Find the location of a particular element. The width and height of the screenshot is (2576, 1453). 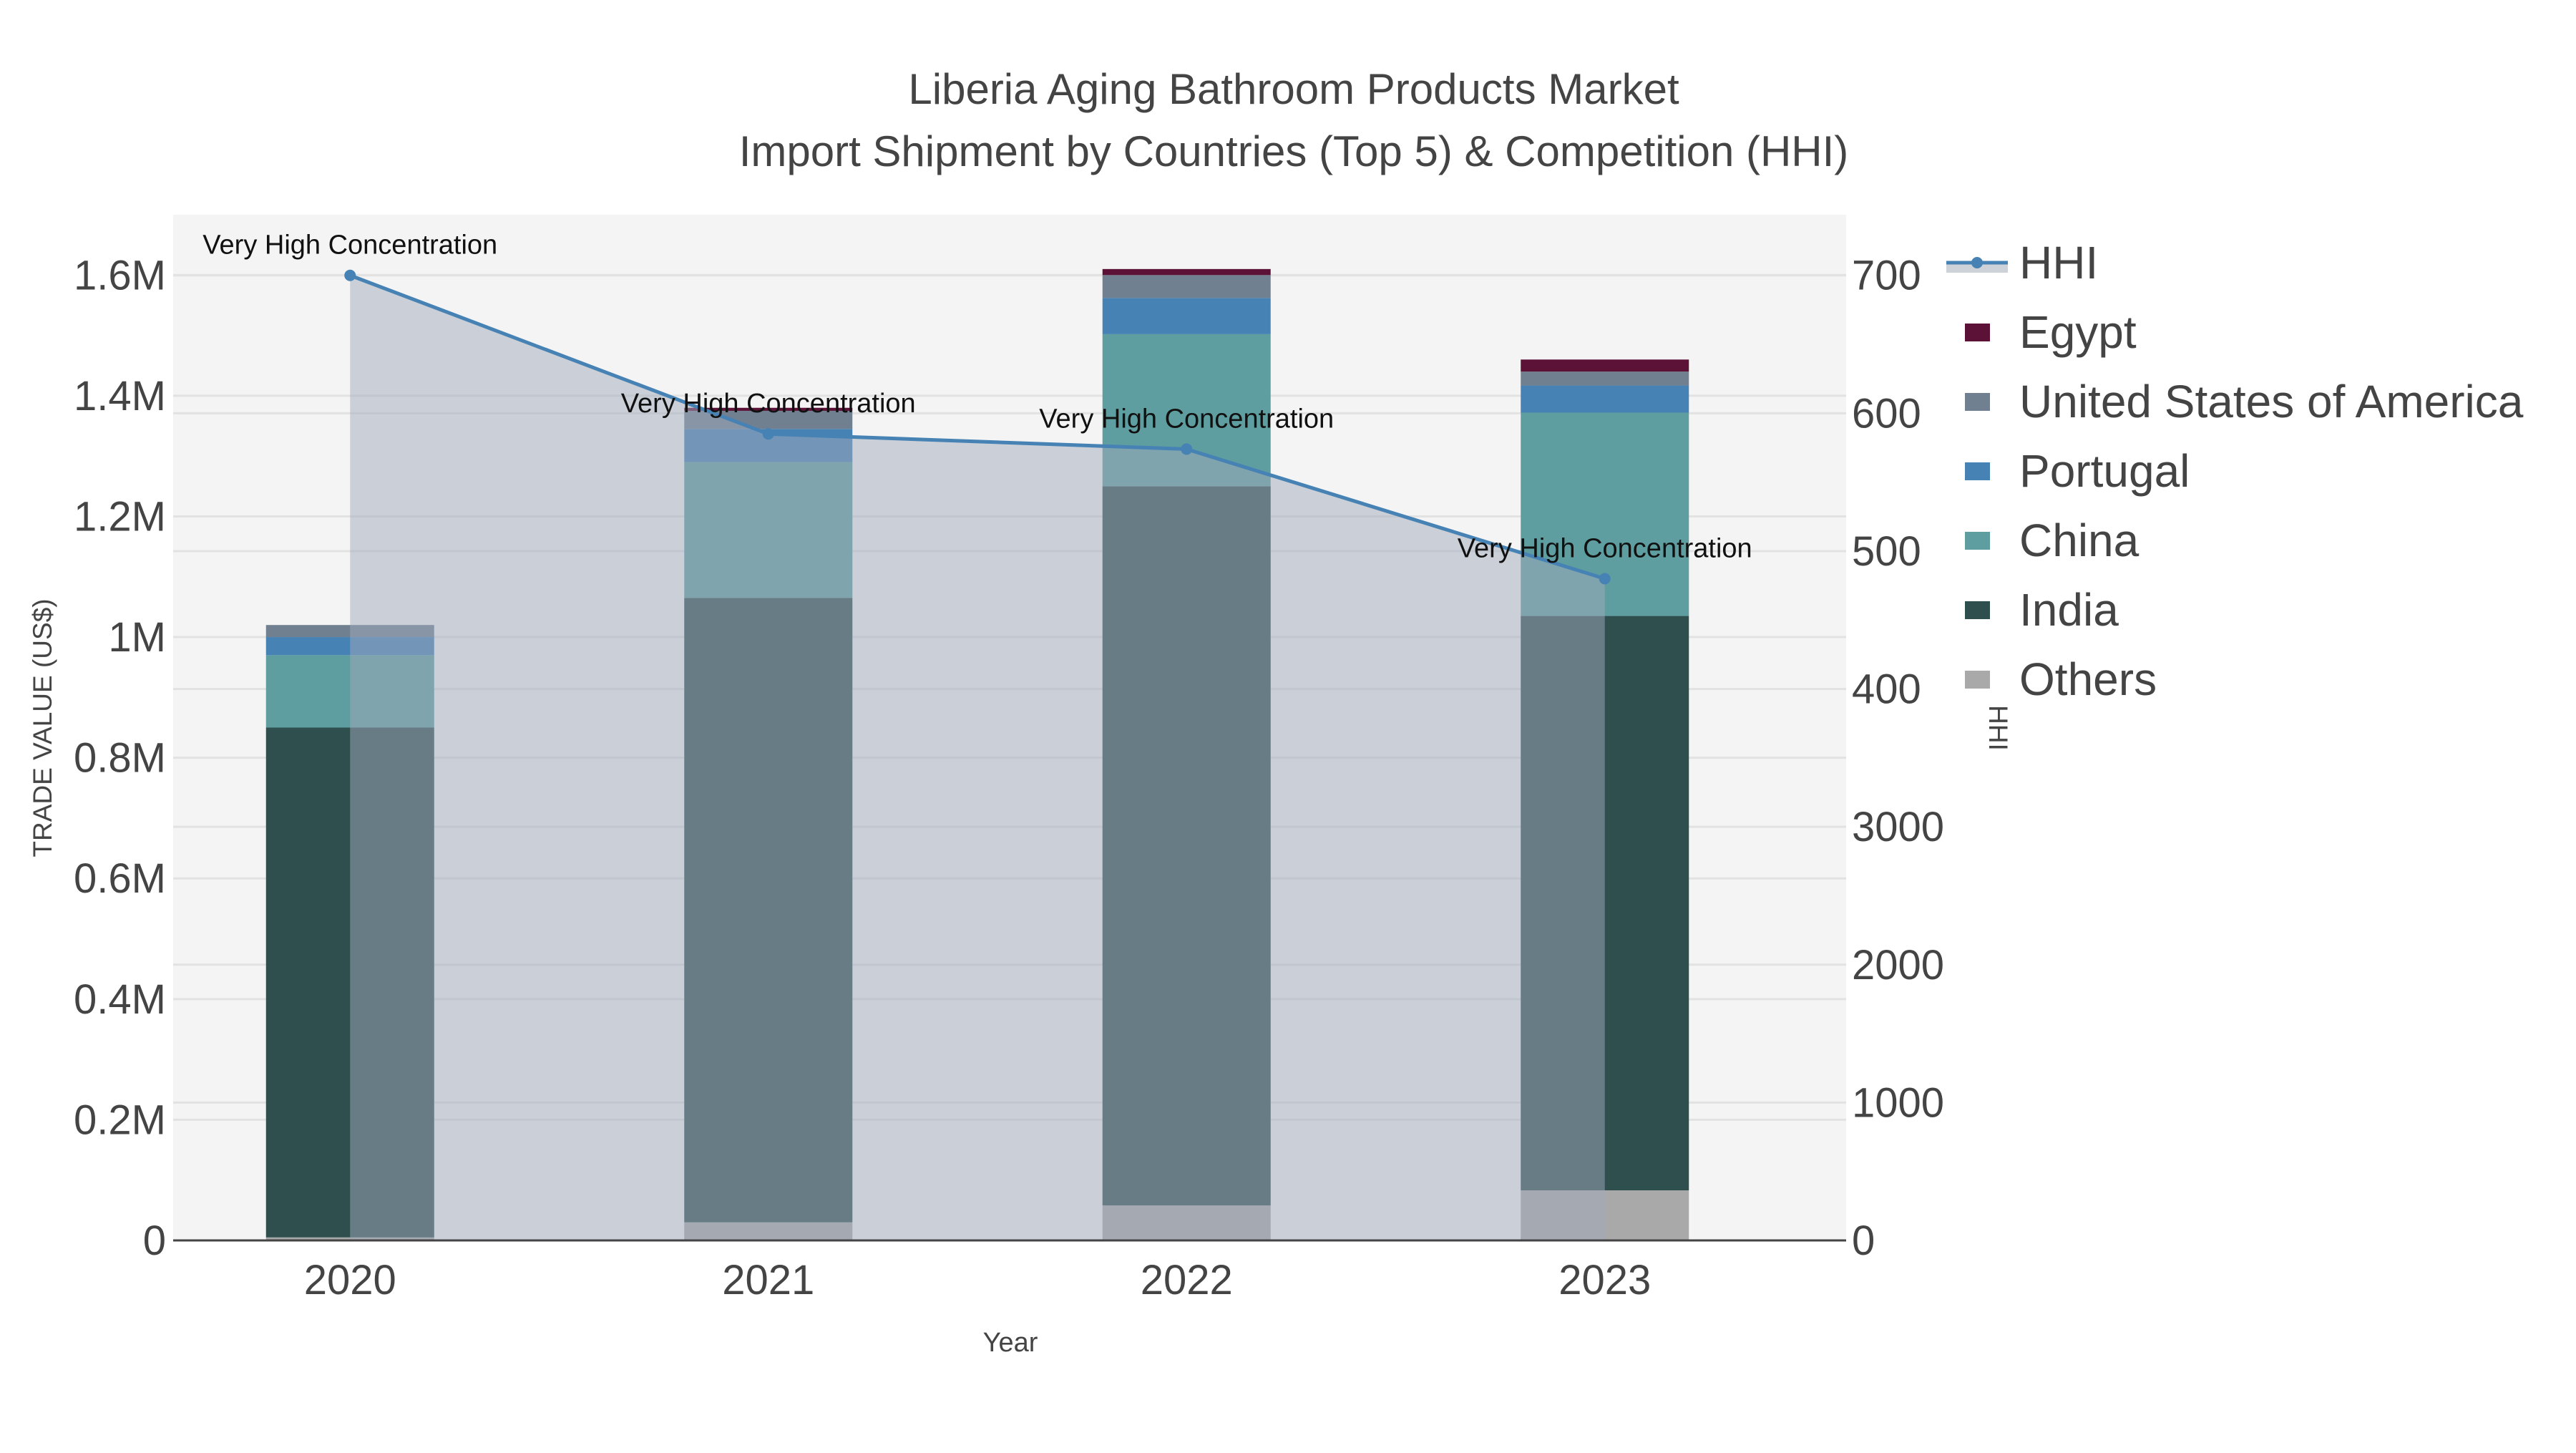

y2-tick-label: 700 is located at coordinates (1886, 276).